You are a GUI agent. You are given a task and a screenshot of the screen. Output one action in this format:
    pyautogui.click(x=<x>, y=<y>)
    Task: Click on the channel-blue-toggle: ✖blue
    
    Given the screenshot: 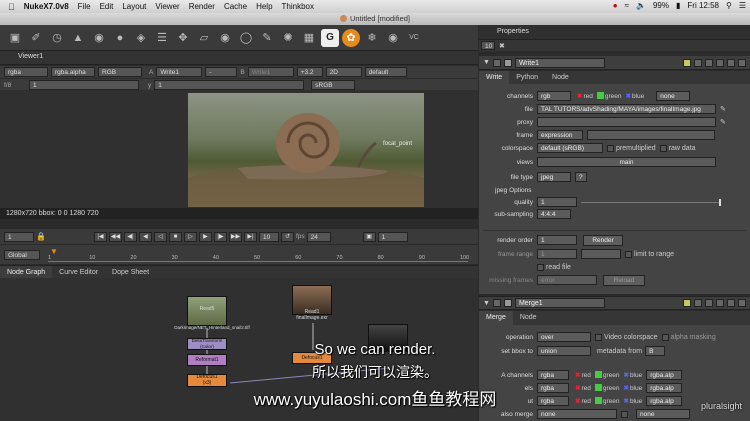 What is the action you would take?
    pyautogui.click(x=634, y=96)
    